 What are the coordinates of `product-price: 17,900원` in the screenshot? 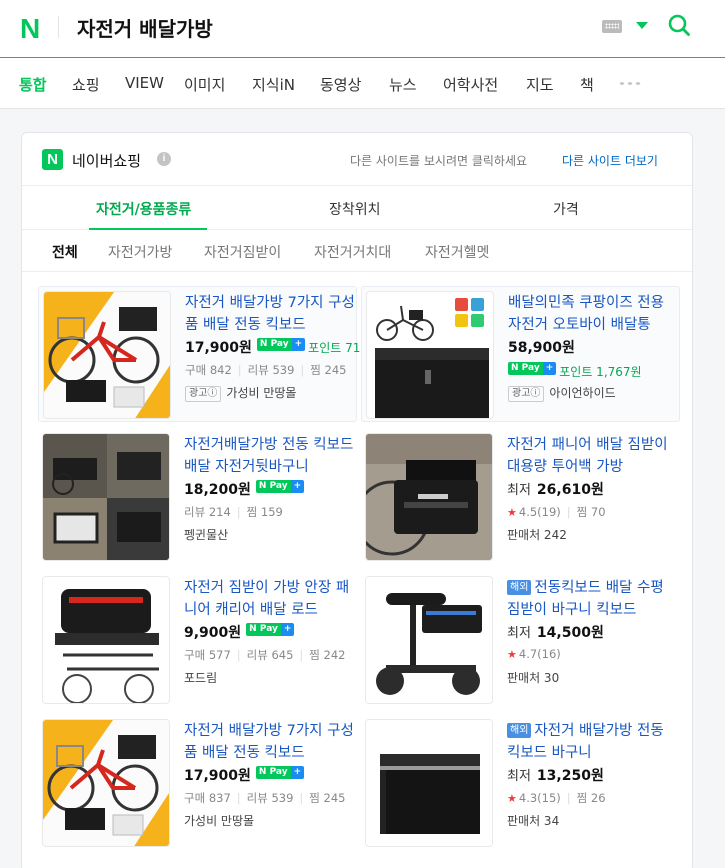 It's located at (218, 348).